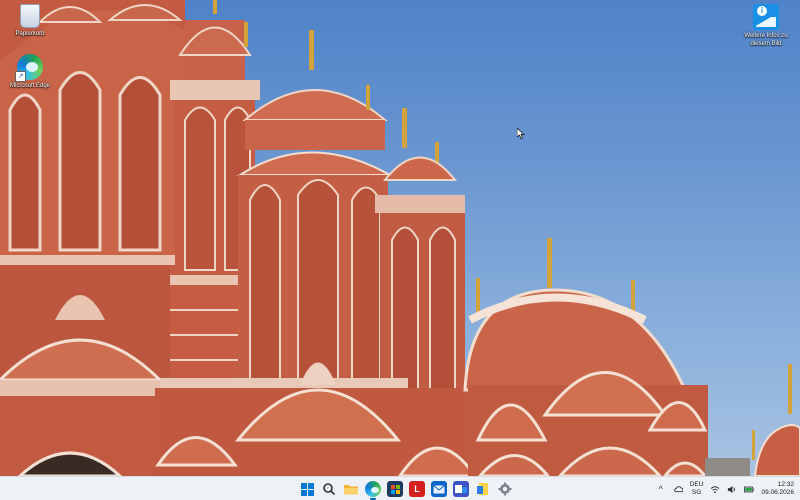 The width and height of the screenshot is (800, 500). I want to click on clock-date: 09.06.2026, so click(777, 492).